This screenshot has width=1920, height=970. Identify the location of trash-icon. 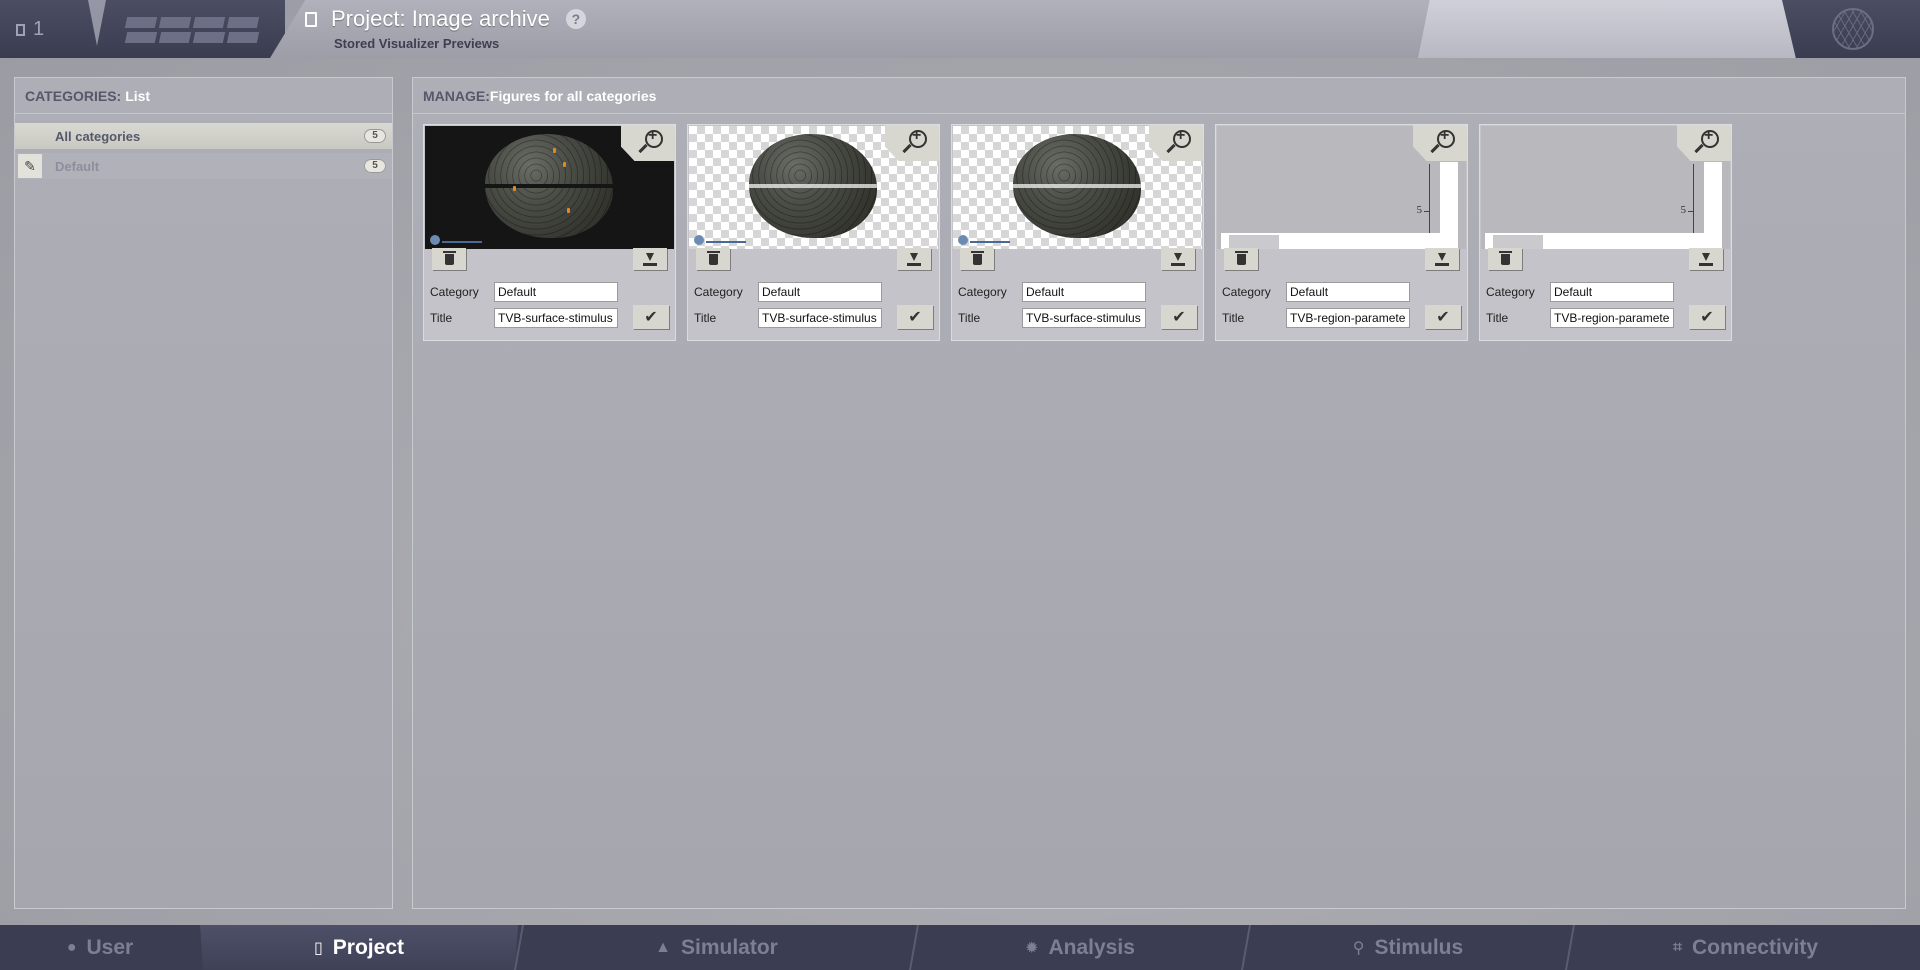
(449, 257).